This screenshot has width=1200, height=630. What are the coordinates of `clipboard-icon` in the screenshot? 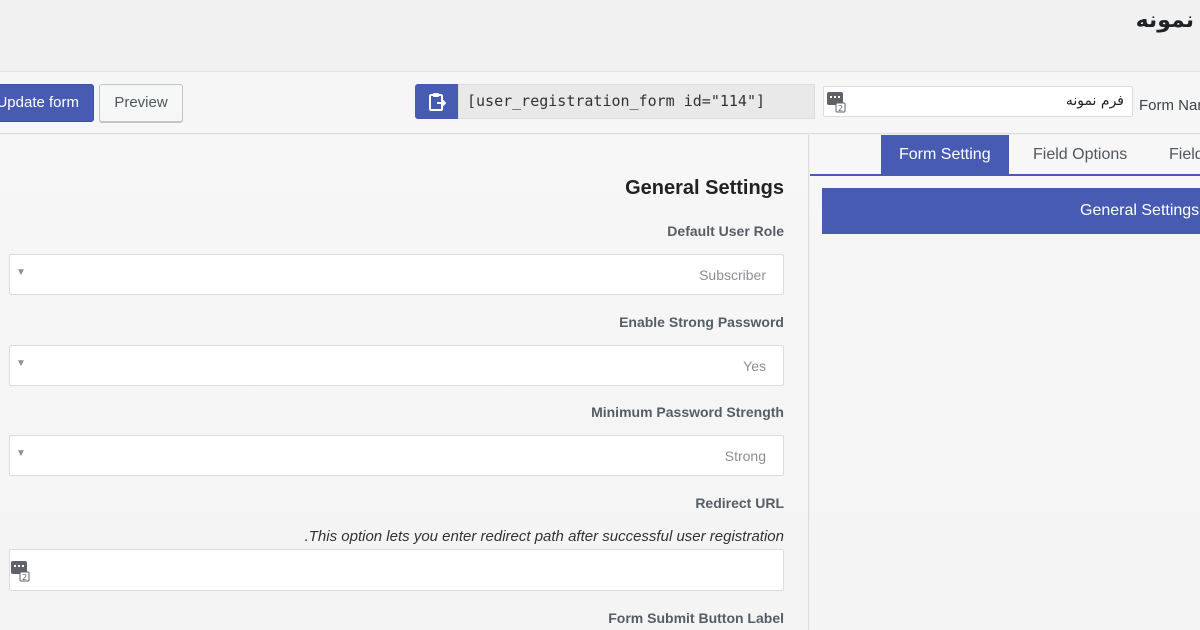 It's located at (437, 101).